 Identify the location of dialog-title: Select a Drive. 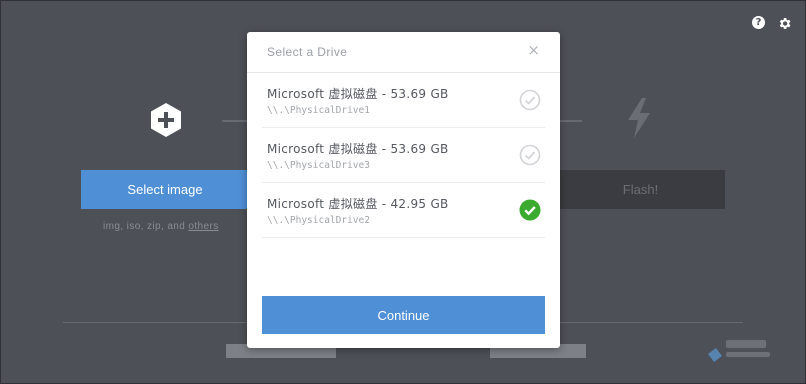
(307, 52).